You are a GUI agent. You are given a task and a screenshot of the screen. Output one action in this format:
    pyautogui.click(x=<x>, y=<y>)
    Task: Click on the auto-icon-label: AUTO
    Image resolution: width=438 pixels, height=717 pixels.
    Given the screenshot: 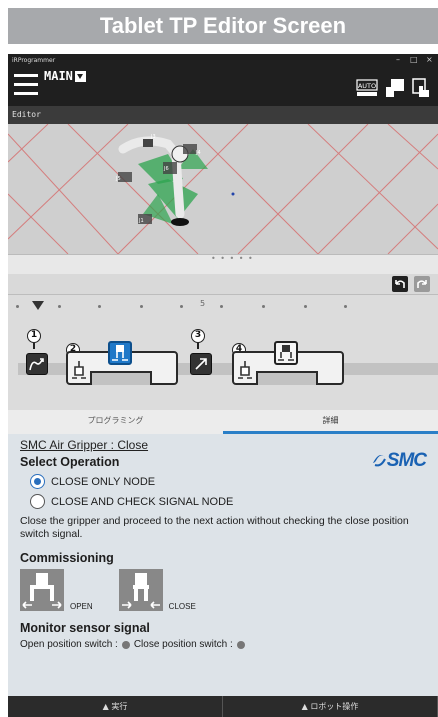 What is the action you would take?
    pyautogui.click(x=367, y=86)
    